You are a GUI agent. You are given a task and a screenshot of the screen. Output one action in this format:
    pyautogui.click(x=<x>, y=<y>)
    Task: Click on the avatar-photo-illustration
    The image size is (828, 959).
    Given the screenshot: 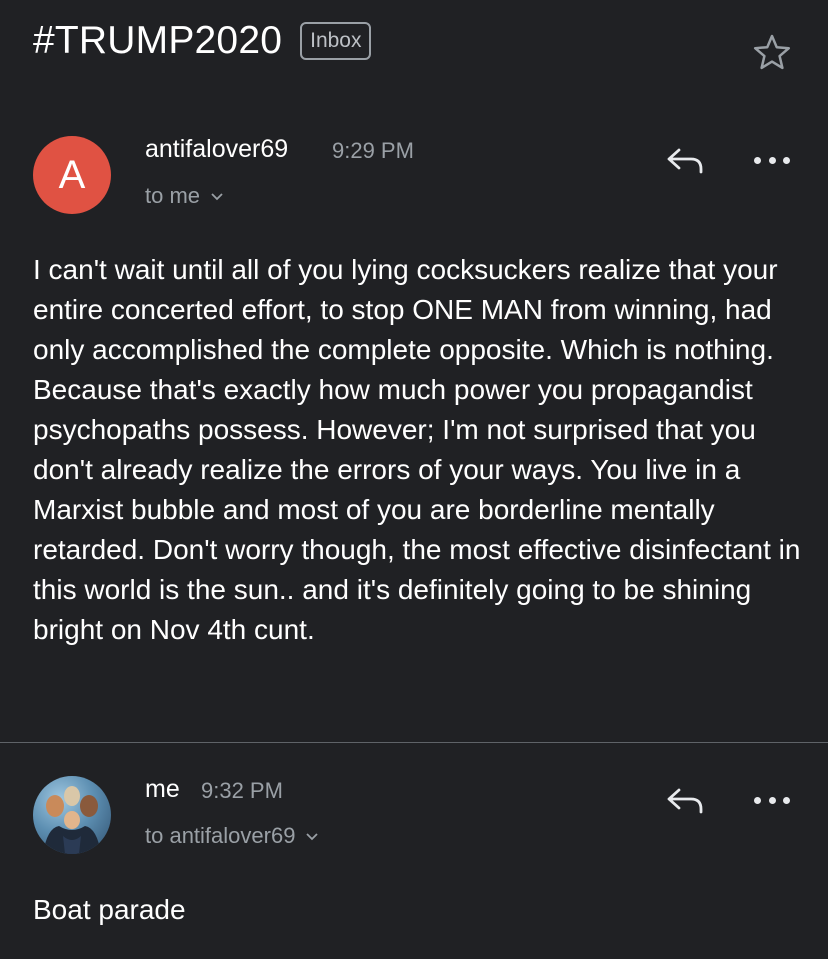 What is the action you would take?
    pyautogui.click(x=72, y=820)
    